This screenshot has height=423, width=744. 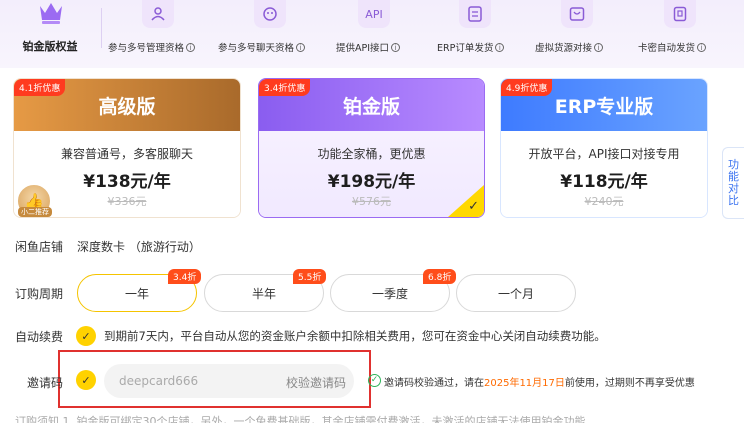 I want to click on account-manage-icon, so click(x=158, y=14).